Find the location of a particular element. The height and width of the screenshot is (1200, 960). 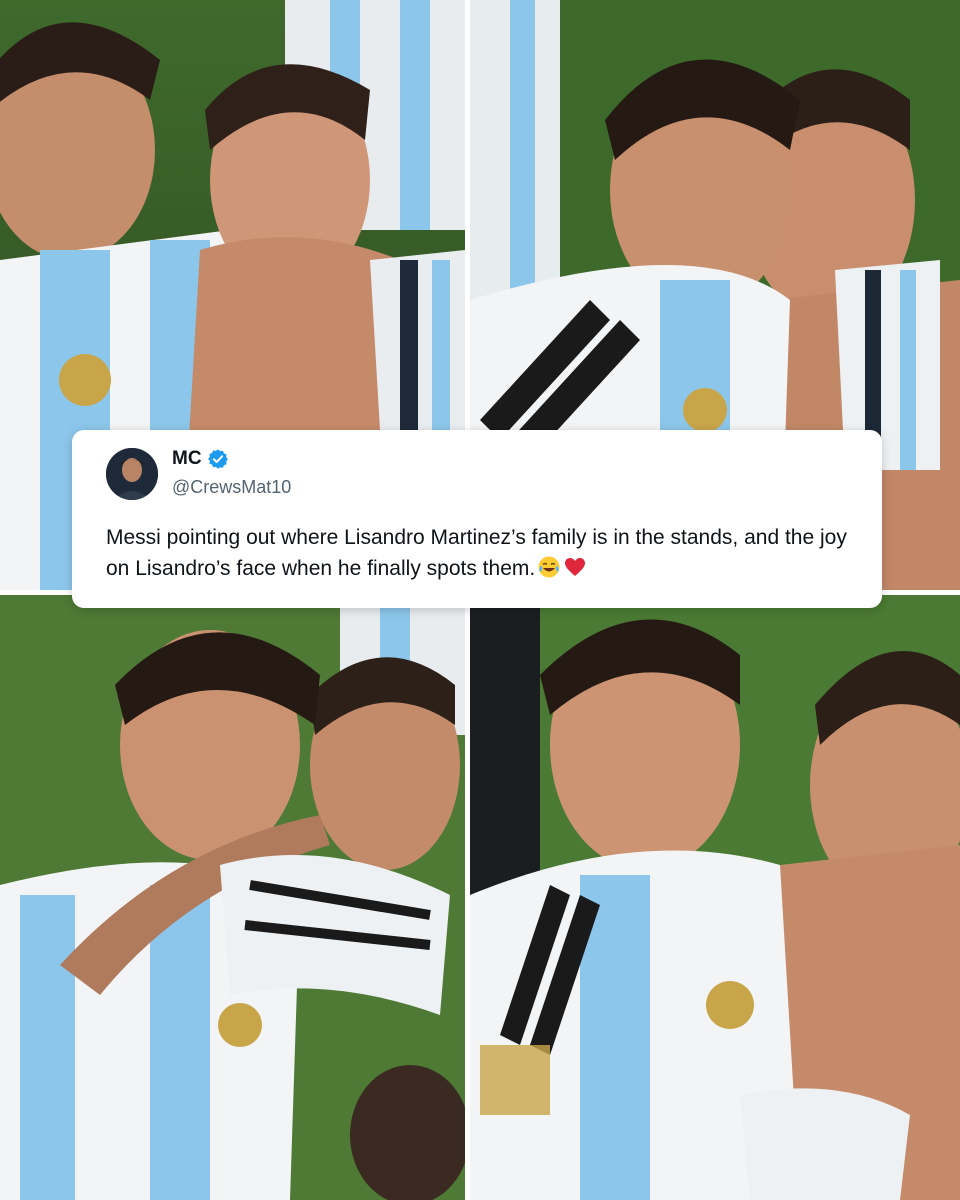

author-row: MC is located at coordinates (200, 459).